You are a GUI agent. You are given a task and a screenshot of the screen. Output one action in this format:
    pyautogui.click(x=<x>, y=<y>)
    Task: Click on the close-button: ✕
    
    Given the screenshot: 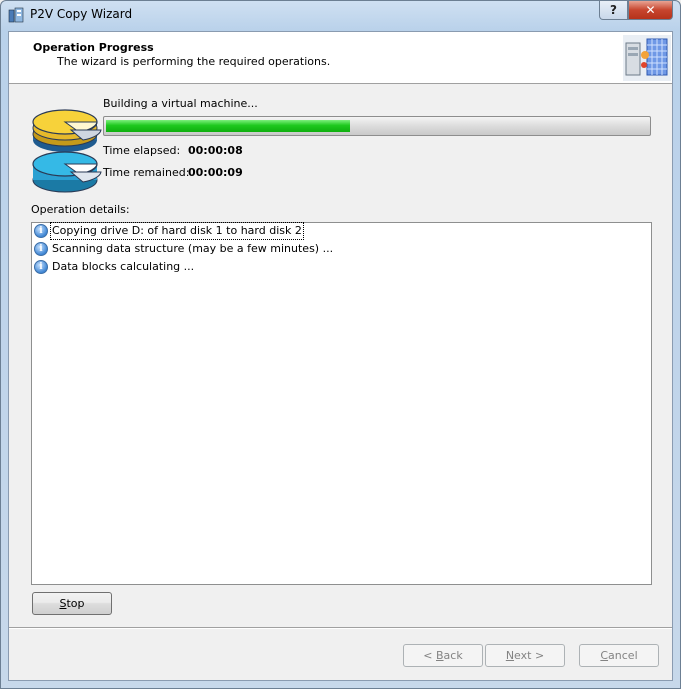 What is the action you would take?
    pyautogui.click(x=650, y=10)
    